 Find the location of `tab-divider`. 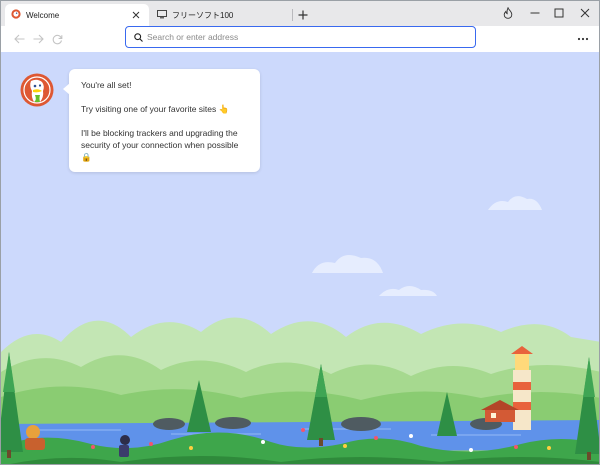

tab-divider is located at coordinates (292, 15).